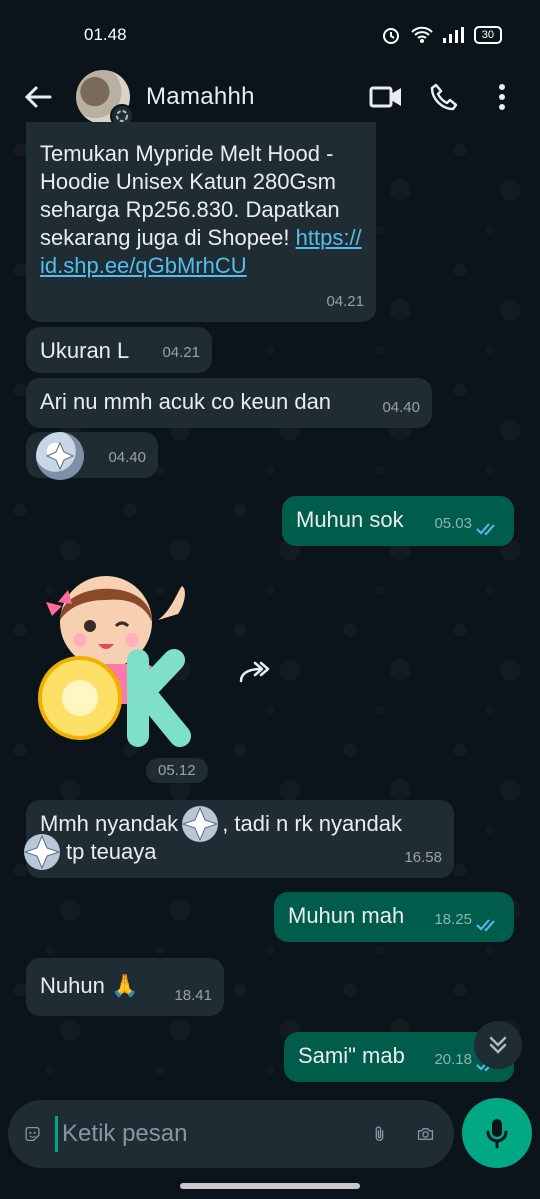 The width and height of the screenshot is (540, 1199). Describe the element at coordinates (425, 1134) in the screenshot. I see `camera-icon` at that location.